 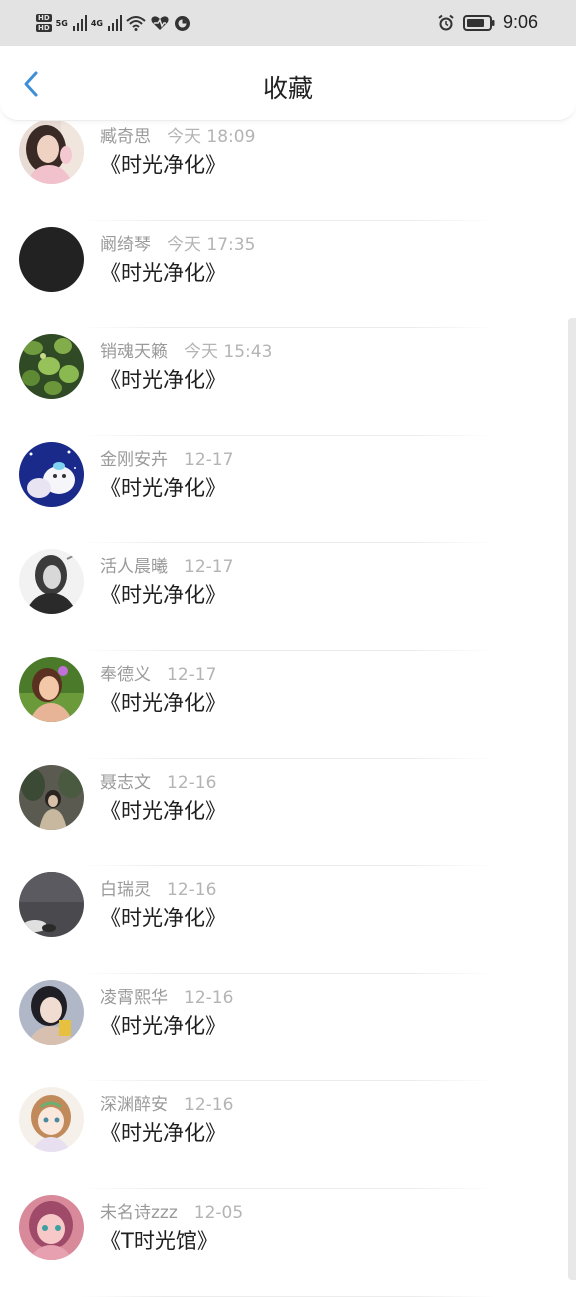 I want to click on item-meta: 销魂天籁 今天 15:43, so click(x=186, y=349).